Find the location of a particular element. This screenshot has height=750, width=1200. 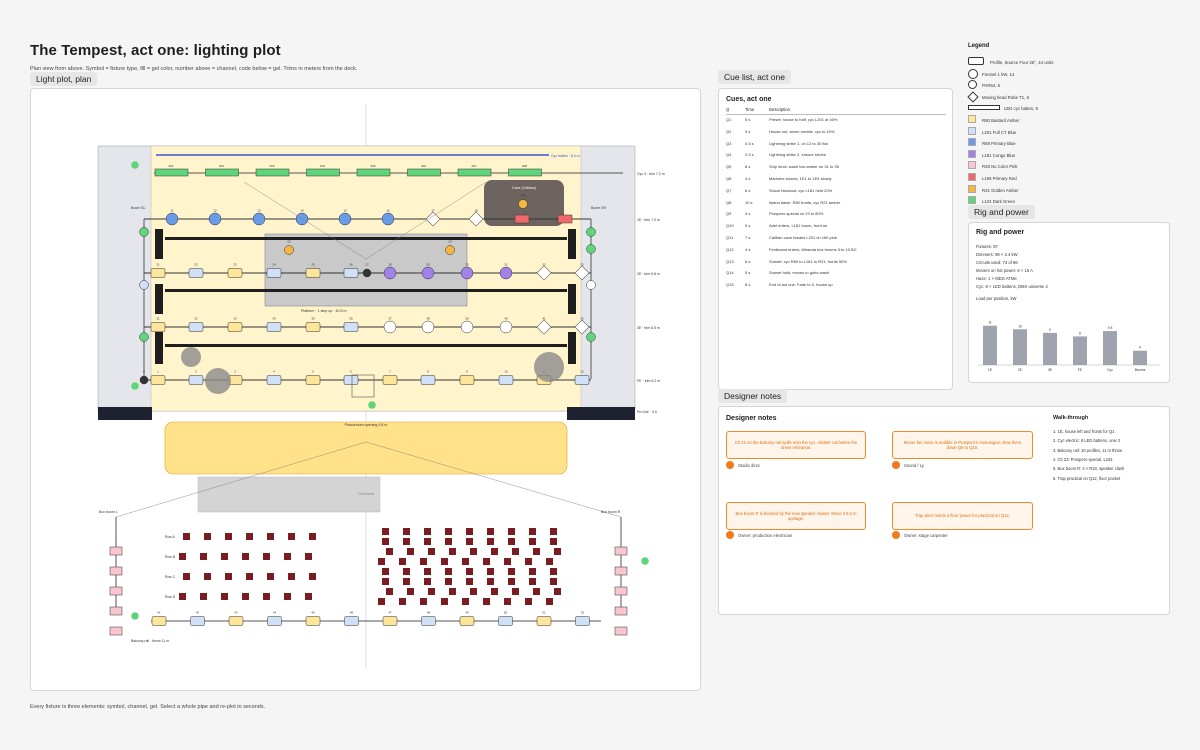

swatch-symbol-icon is located at coordinates (972, 142).